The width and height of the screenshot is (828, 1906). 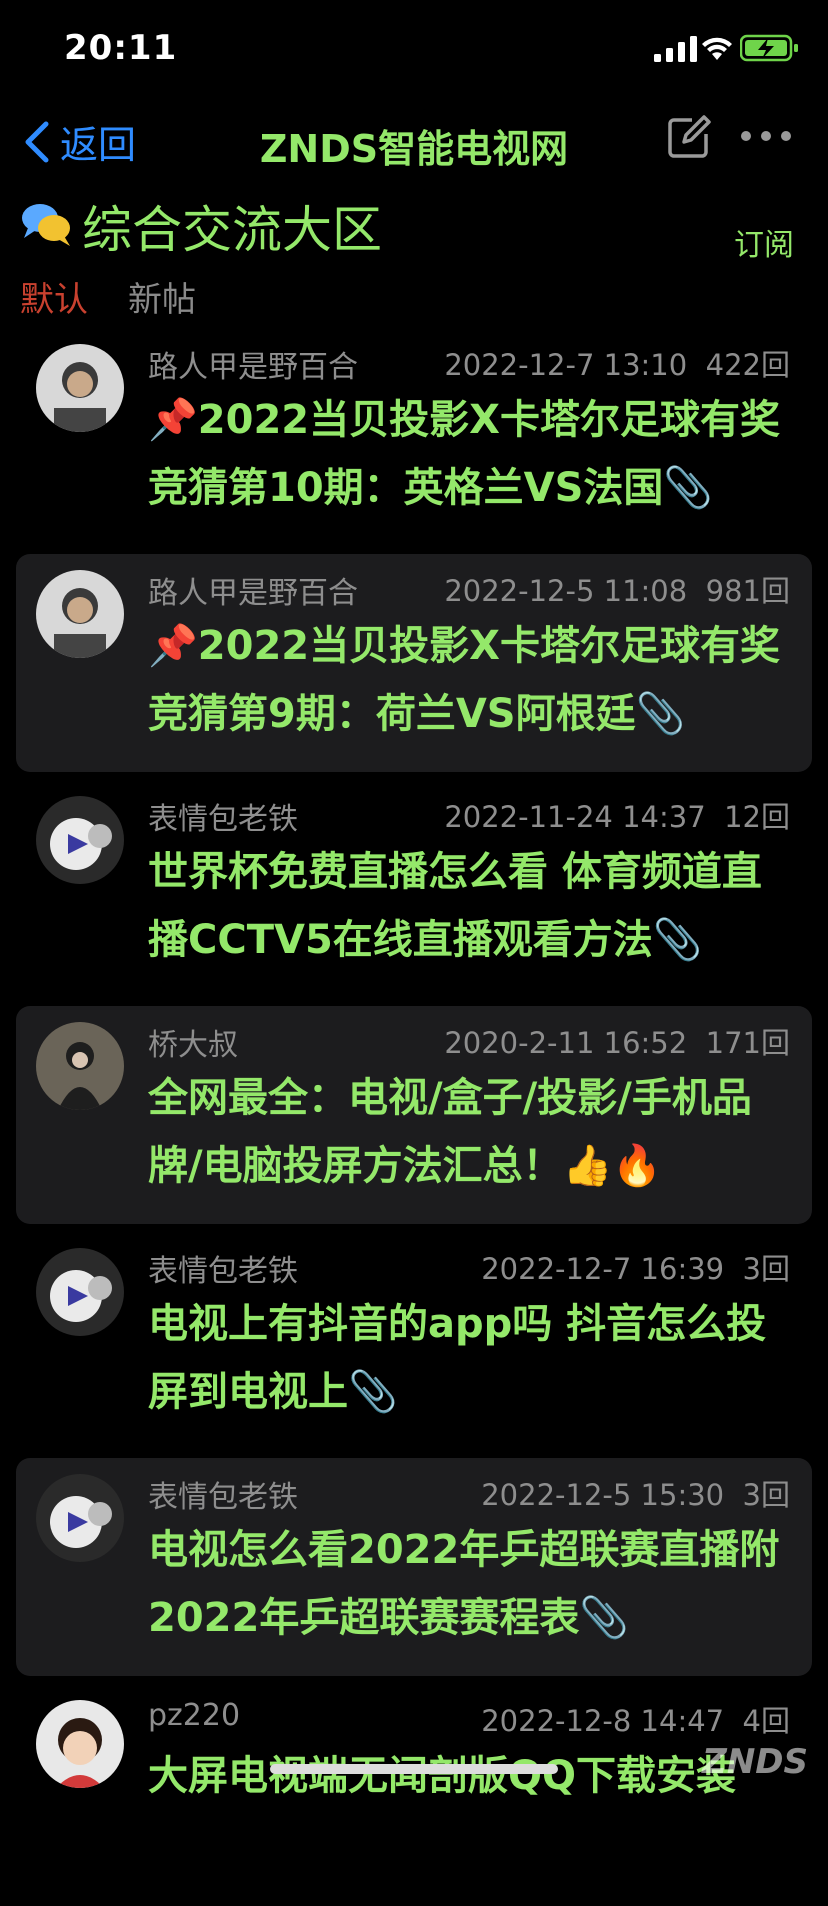 I want to click on status-bar: 20:11, so click(x=414, y=50).